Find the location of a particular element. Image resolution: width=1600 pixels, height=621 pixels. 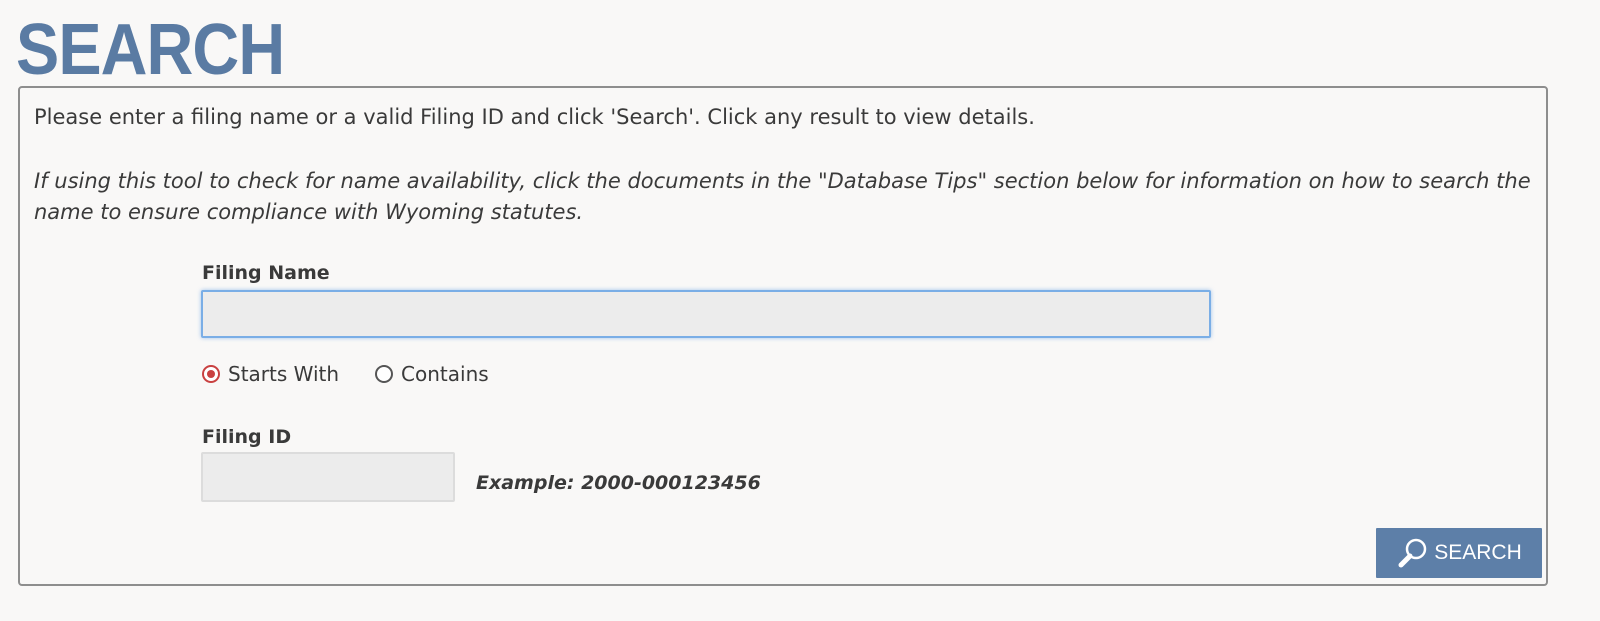

radio-starts-with-label: Starts With is located at coordinates (284, 374).